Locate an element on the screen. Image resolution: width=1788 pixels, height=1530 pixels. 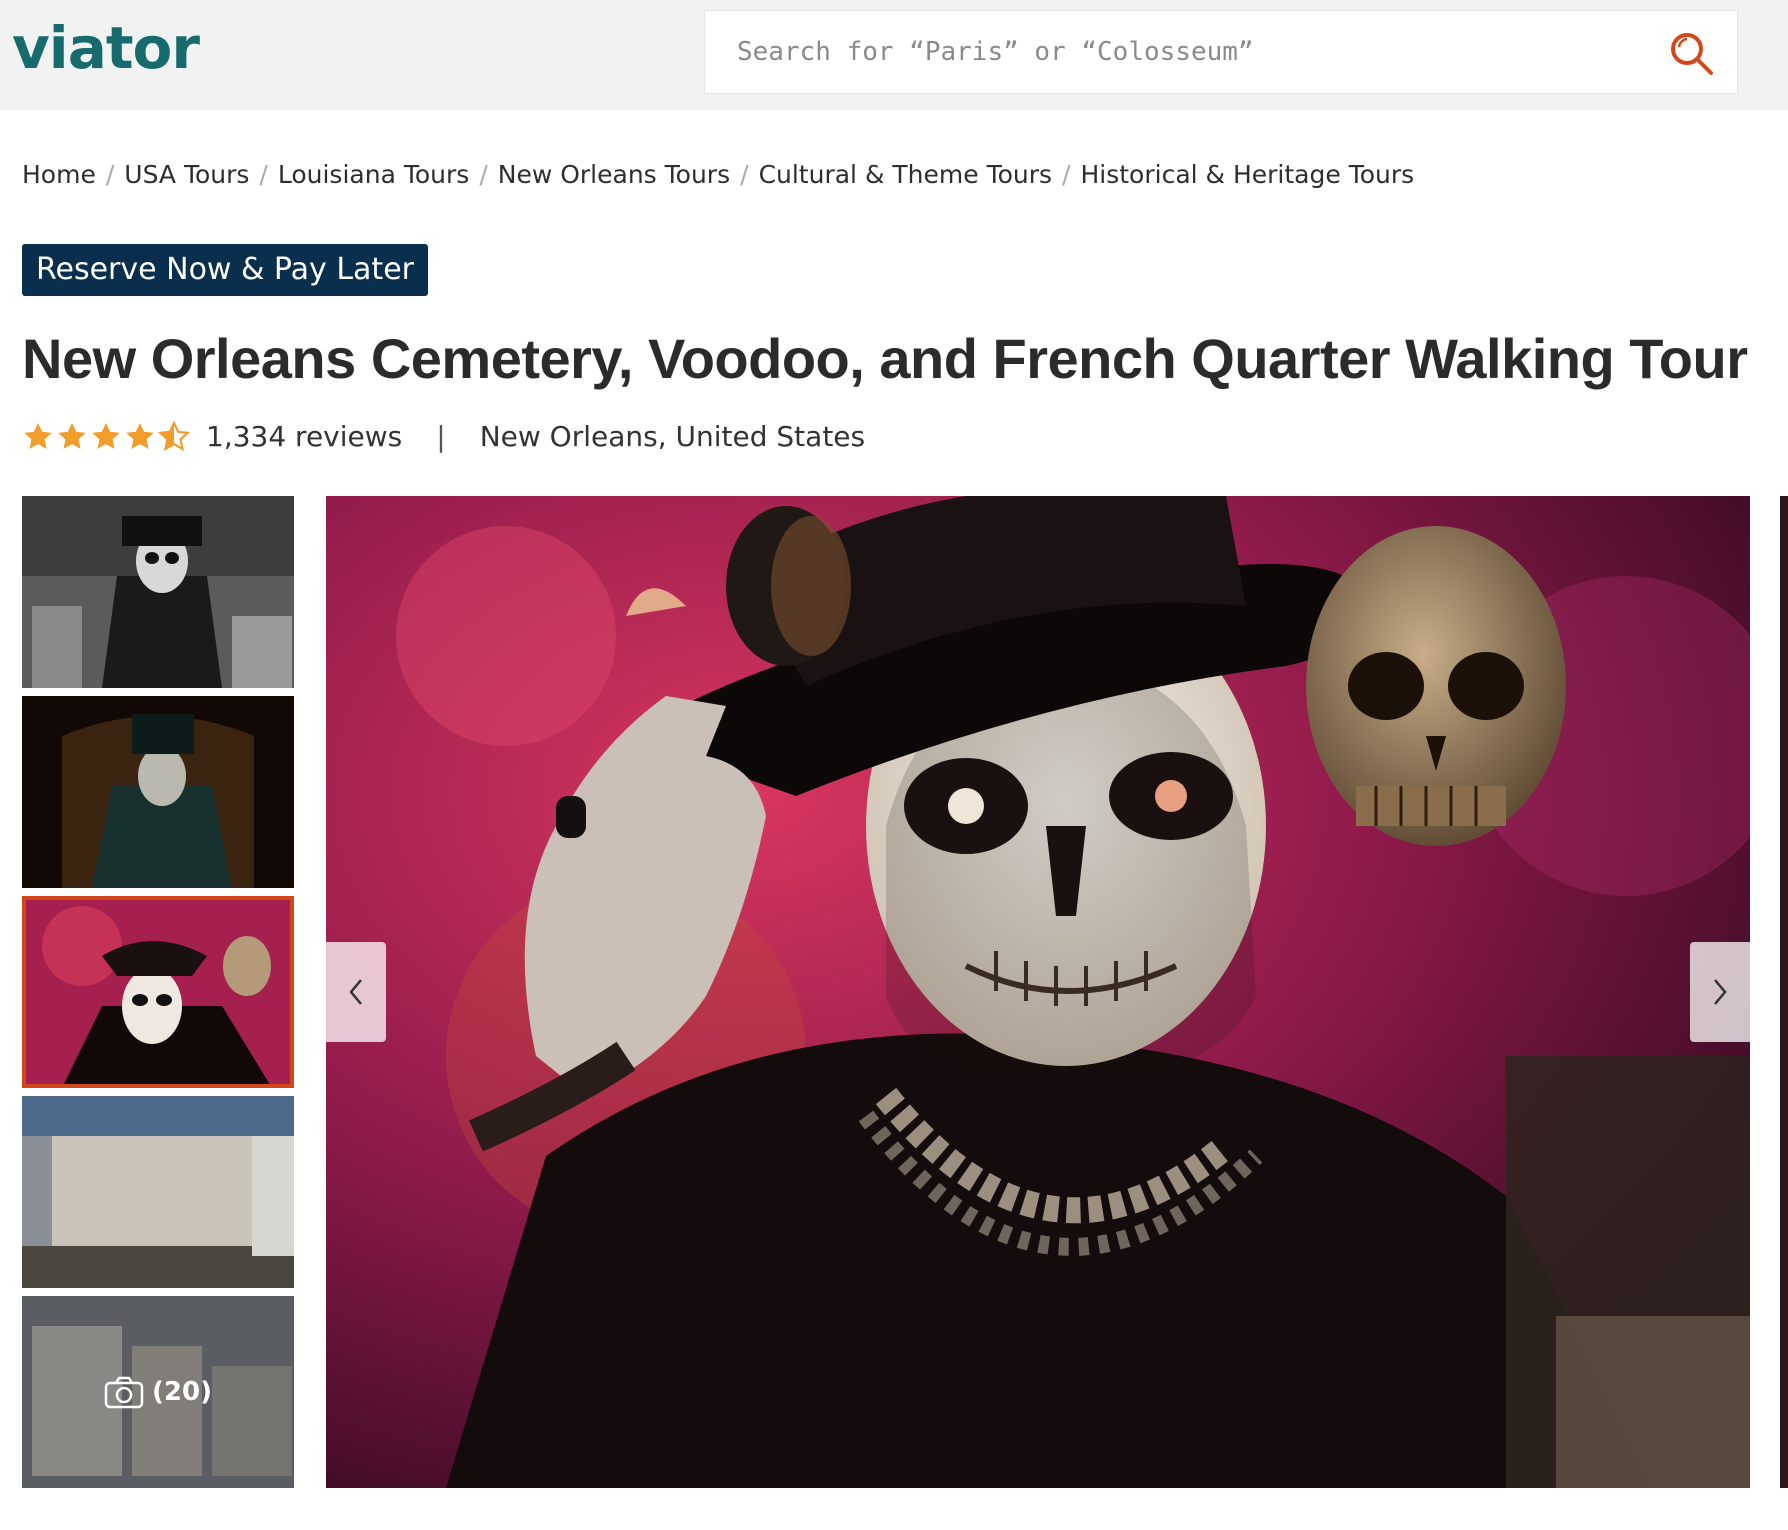
chevron-left-icon is located at coordinates (355, 992).